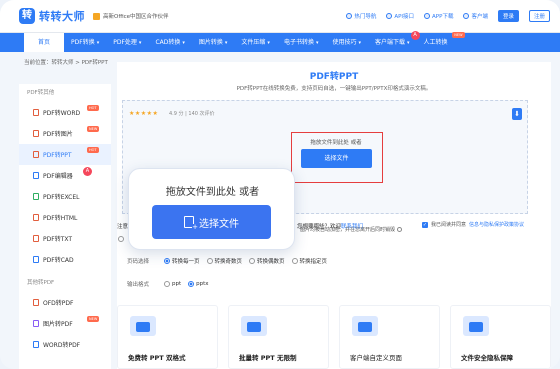 The image size is (560, 369). Describe the element at coordinates (228, 262) in the screenshot. I see `radio-label: 转换奇数页` at that location.